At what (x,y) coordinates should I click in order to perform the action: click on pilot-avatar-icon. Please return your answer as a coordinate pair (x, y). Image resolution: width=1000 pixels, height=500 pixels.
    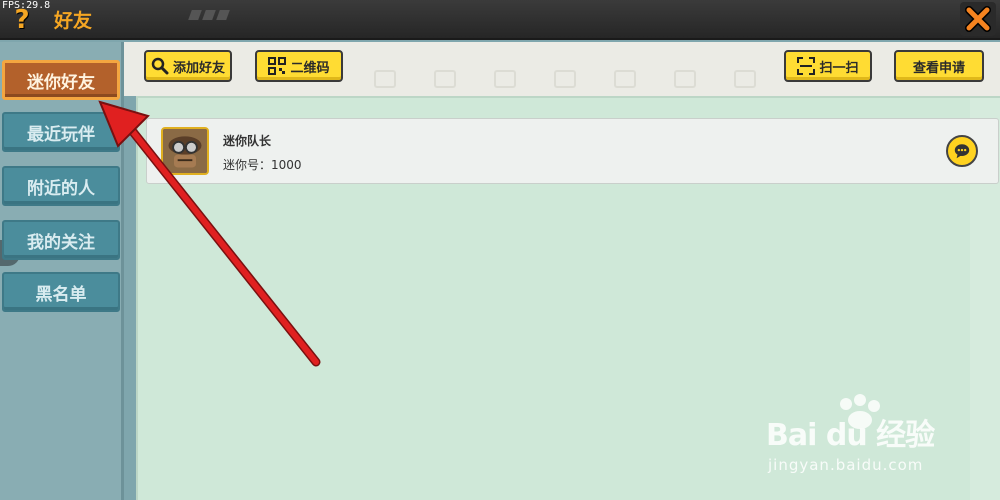
    Looking at the image, I should click on (185, 151).